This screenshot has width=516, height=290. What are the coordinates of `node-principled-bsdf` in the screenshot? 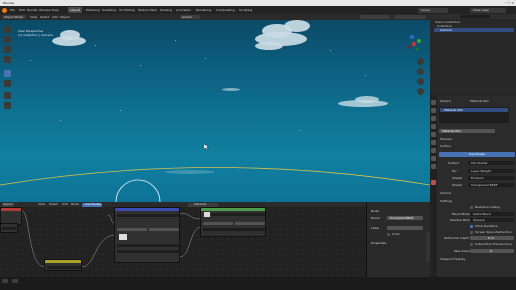 It's located at (233, 222).